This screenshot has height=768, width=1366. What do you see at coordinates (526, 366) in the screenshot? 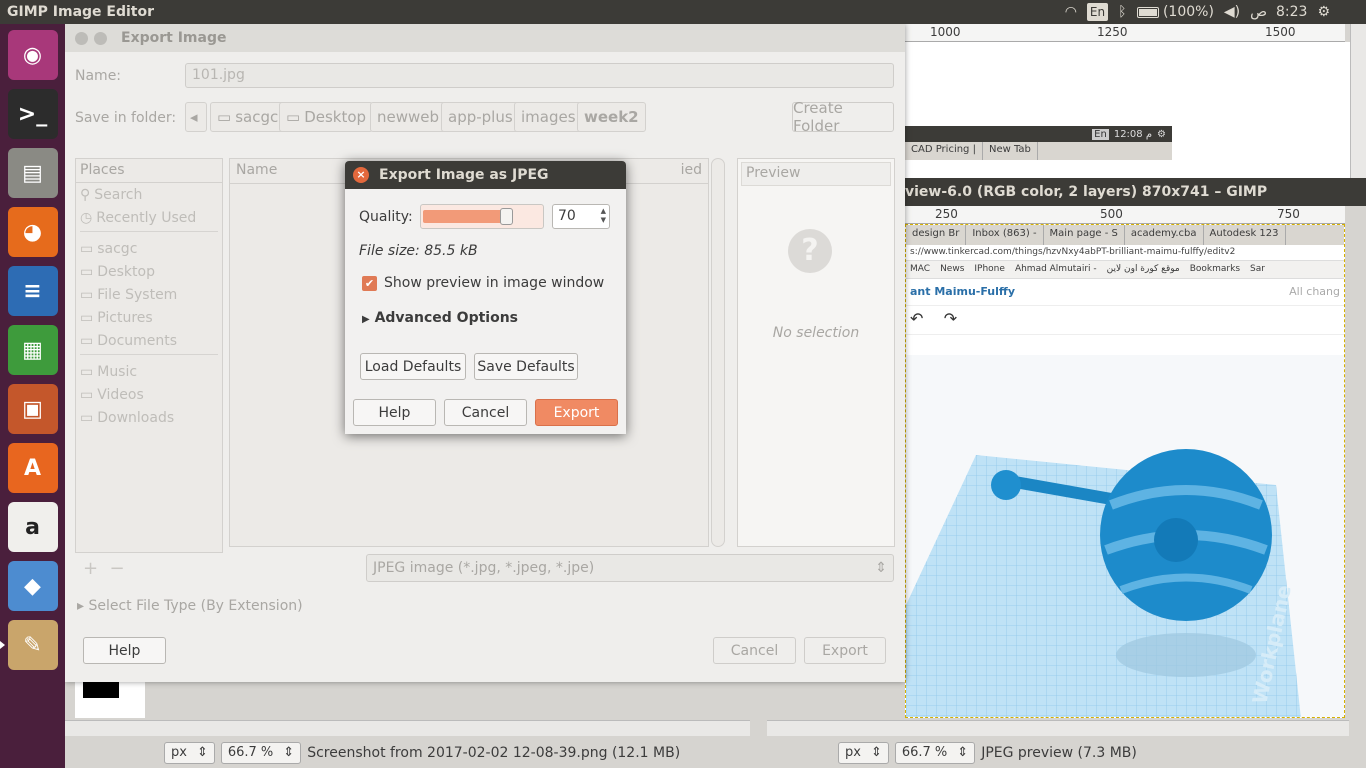
I see `save-defaults-button: Save Defaults` at bounding box center [526, 366].